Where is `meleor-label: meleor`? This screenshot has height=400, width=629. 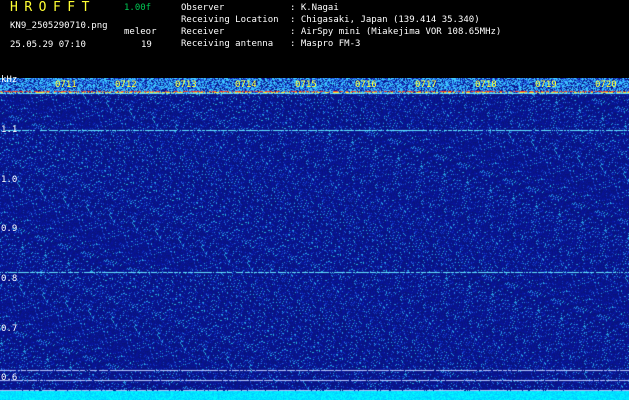 meleor-label: meleor is located at coordinates (140, 32).